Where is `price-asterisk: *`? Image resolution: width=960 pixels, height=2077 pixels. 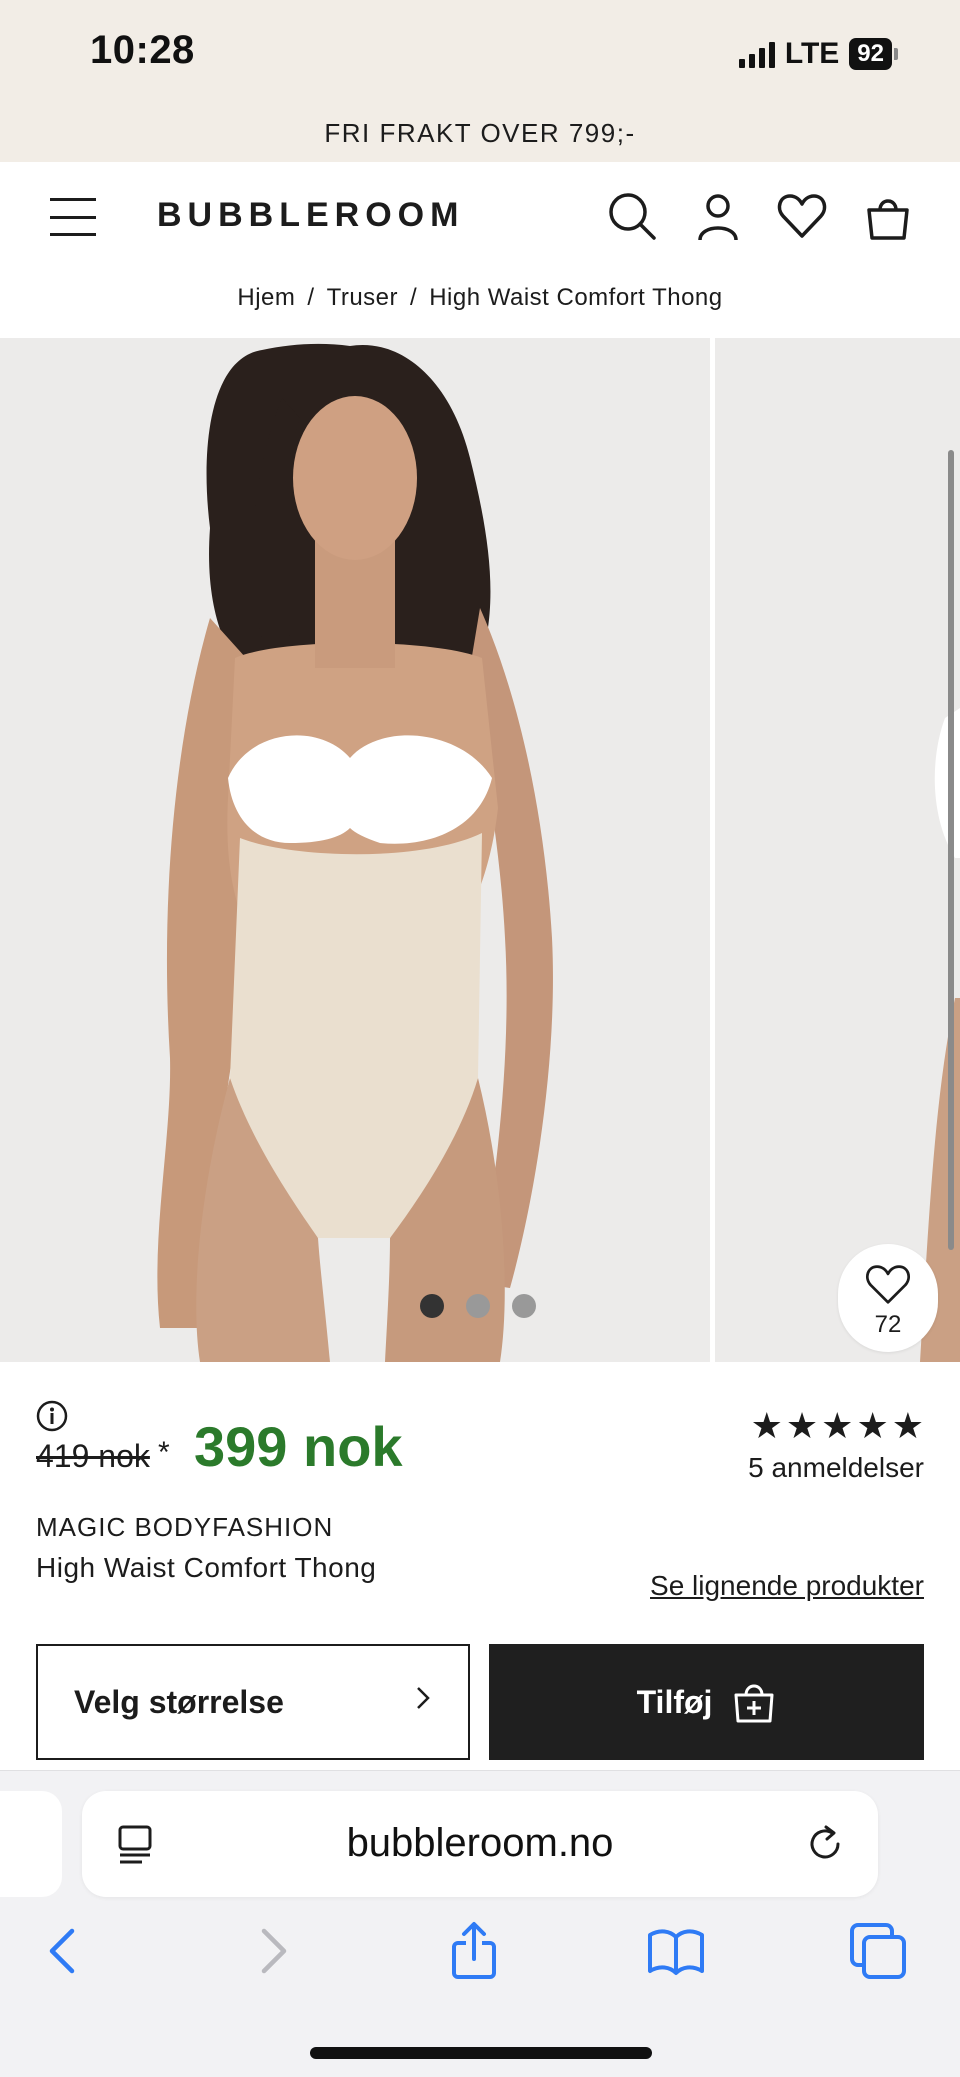 price-asterisk: * is located at coordinates (164, 1452).